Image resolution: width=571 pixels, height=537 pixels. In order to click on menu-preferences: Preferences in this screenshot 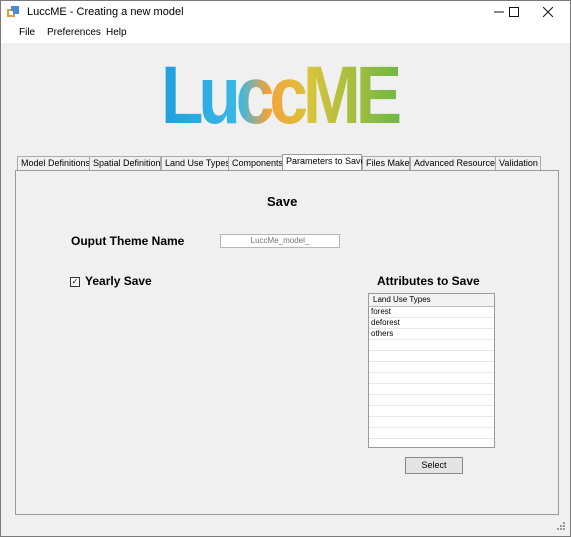, I will do `click(74, 32)`.